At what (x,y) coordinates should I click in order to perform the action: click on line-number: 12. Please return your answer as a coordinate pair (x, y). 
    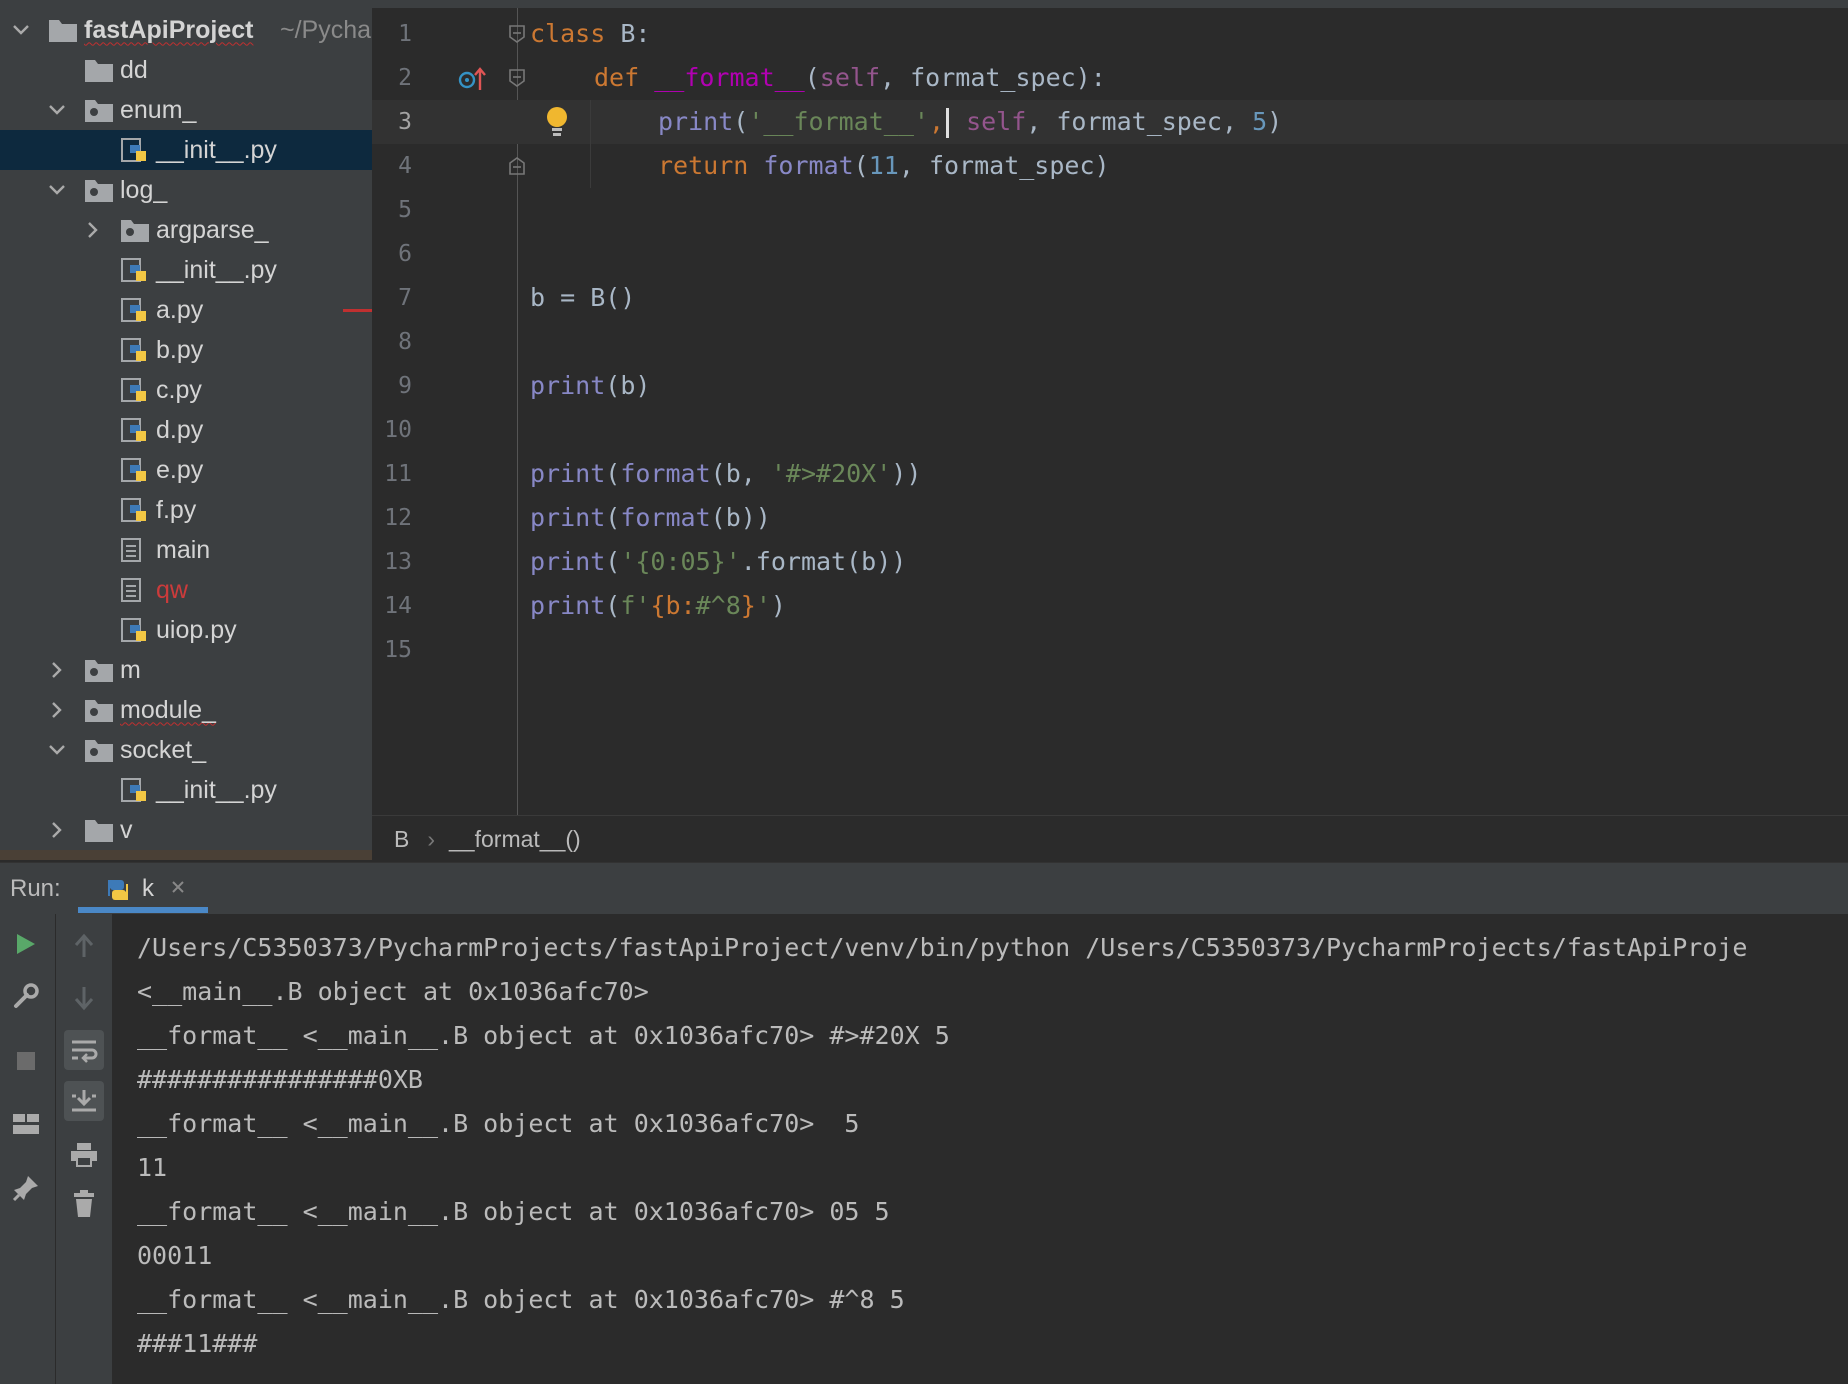
    Looking at the image, I should click on (398, 518).